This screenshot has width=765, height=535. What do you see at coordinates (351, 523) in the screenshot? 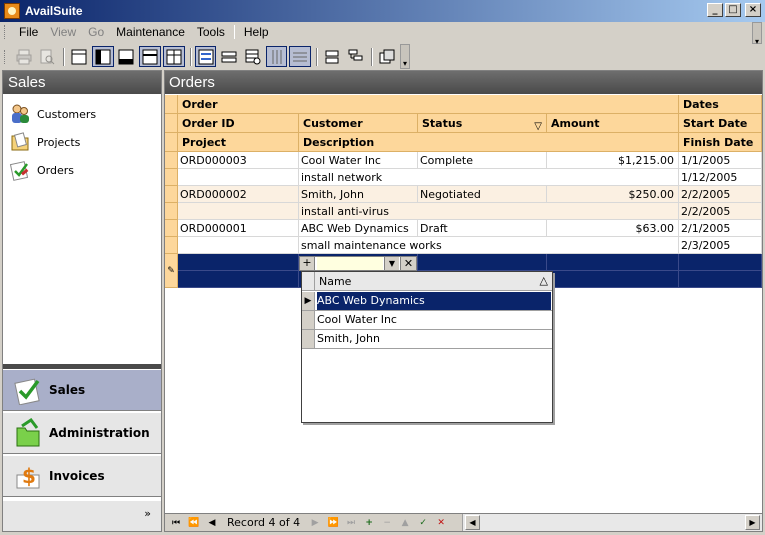
I see `last-record-button: ⏭` at bounding box center [351, 523].